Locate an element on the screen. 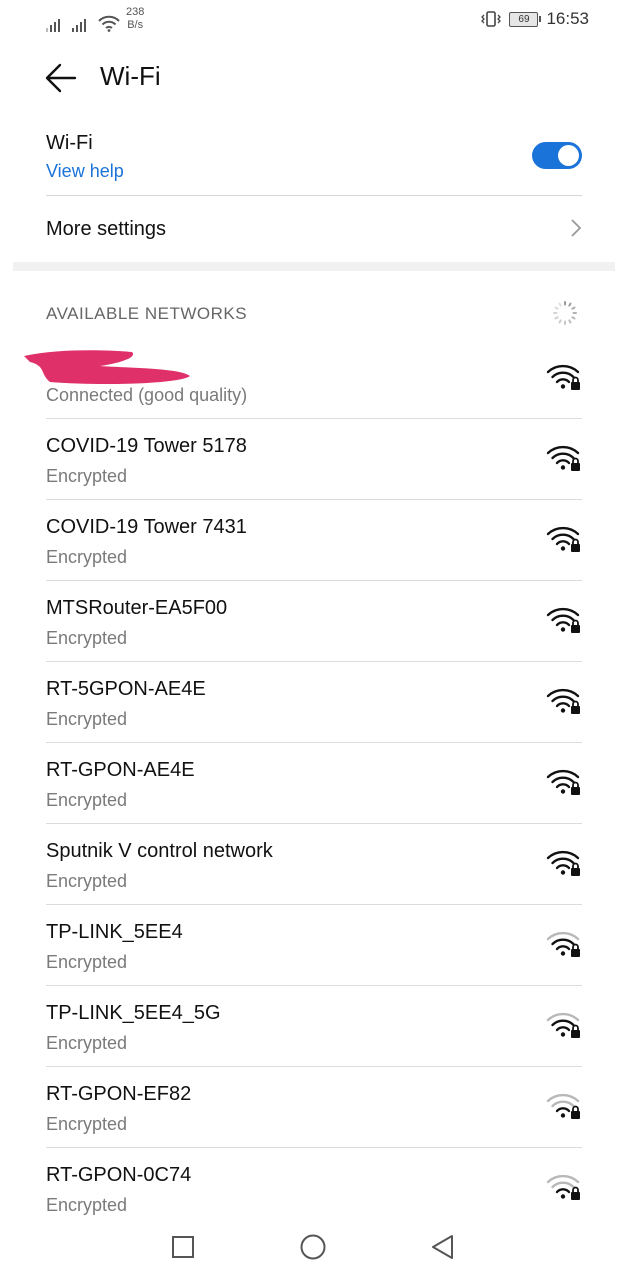  nav-back-button is located at coordinates (443, 1247).